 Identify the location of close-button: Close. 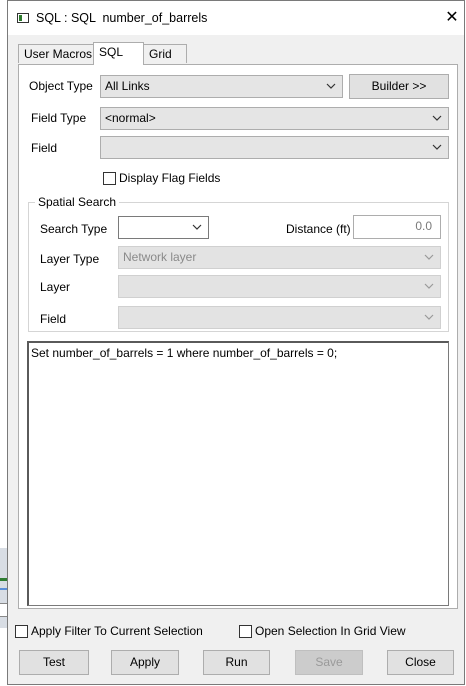
(420, 662).